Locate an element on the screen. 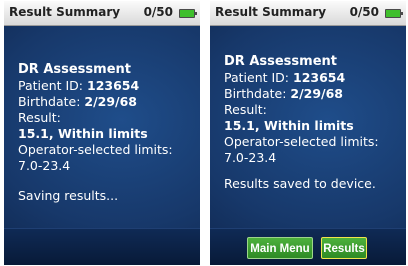 This screenshot has height=266, width=408. bottom-button-bar is located at coordinates (102, 246).